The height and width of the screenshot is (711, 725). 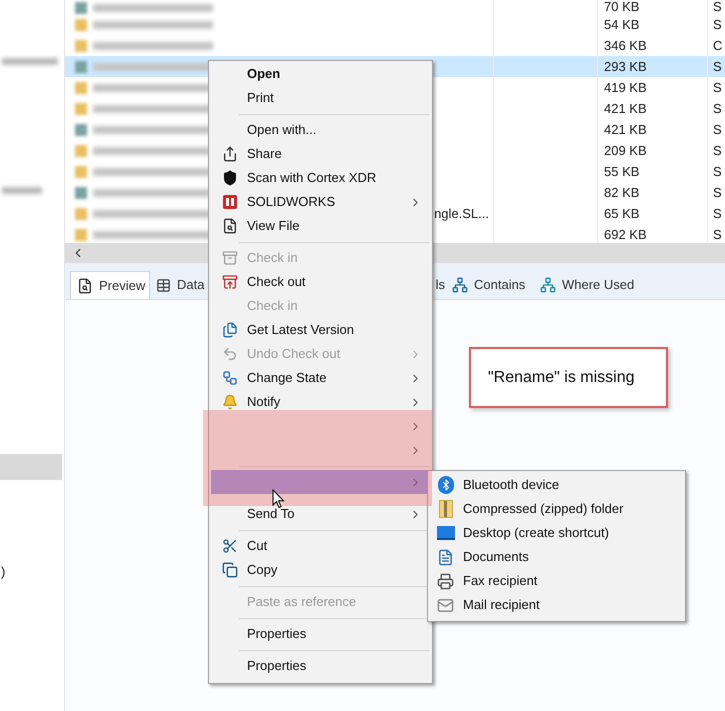 What do you see at coordinates (625, 45) in the screenshot?
I see `file-size: 346 KB` at bounding box center [625, 45].